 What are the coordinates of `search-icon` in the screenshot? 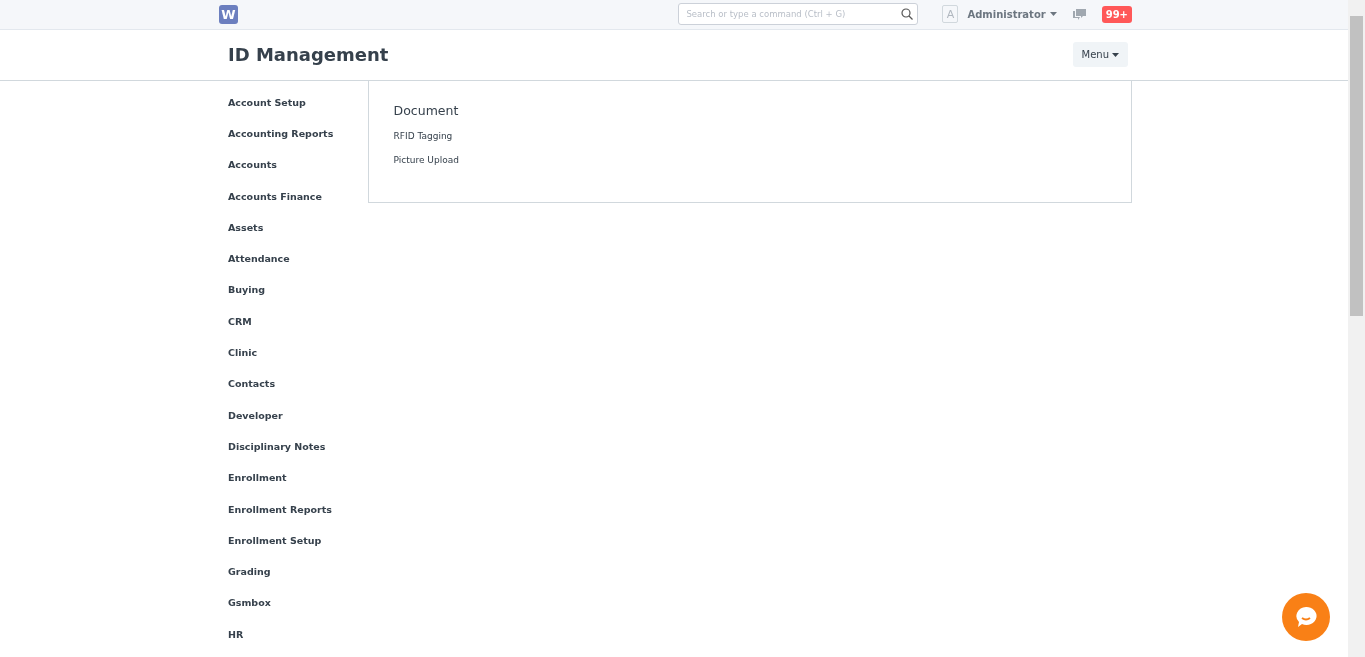 It's located at (907, 14).